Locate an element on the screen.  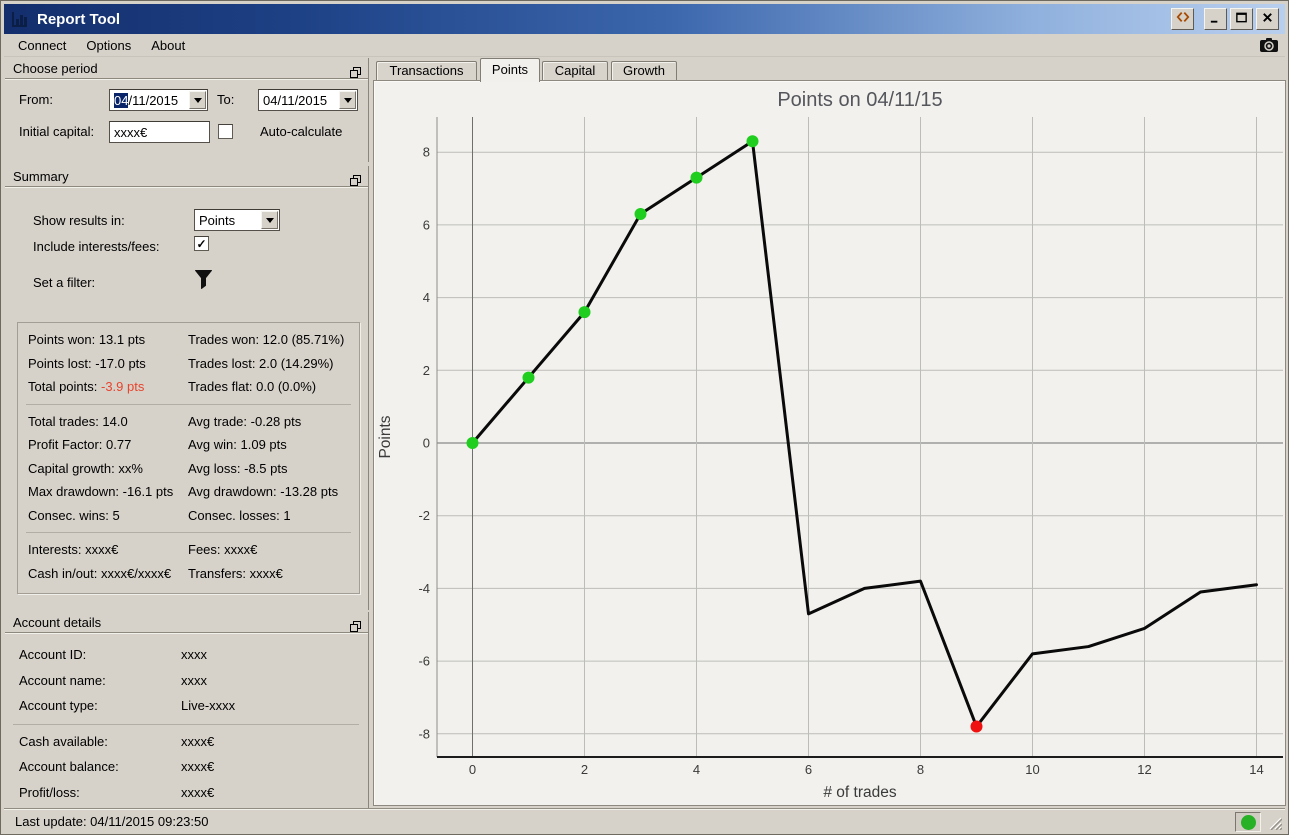
account-row-label: Account ID: is located at coordinates (53, 655).